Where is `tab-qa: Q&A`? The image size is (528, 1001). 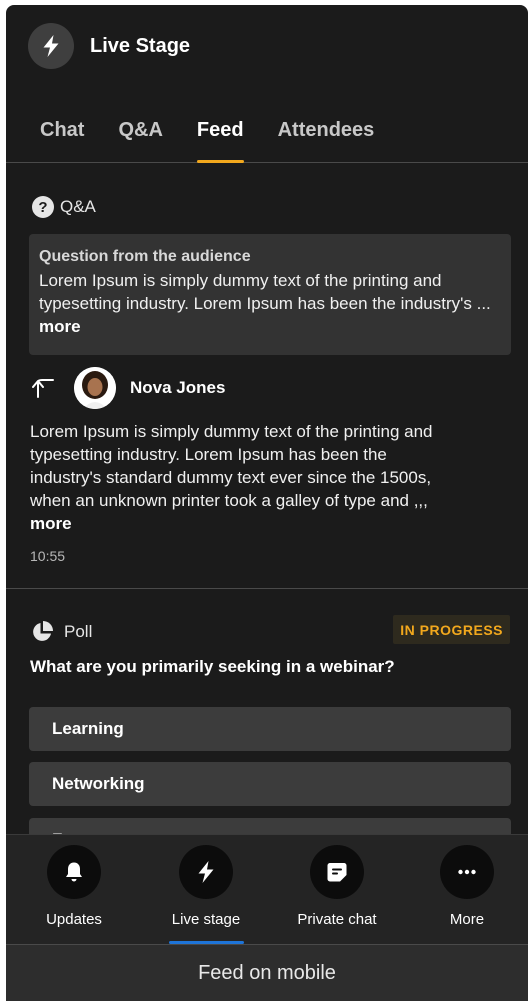
tab-qa: Q&A is located at coordinates (140, 133).